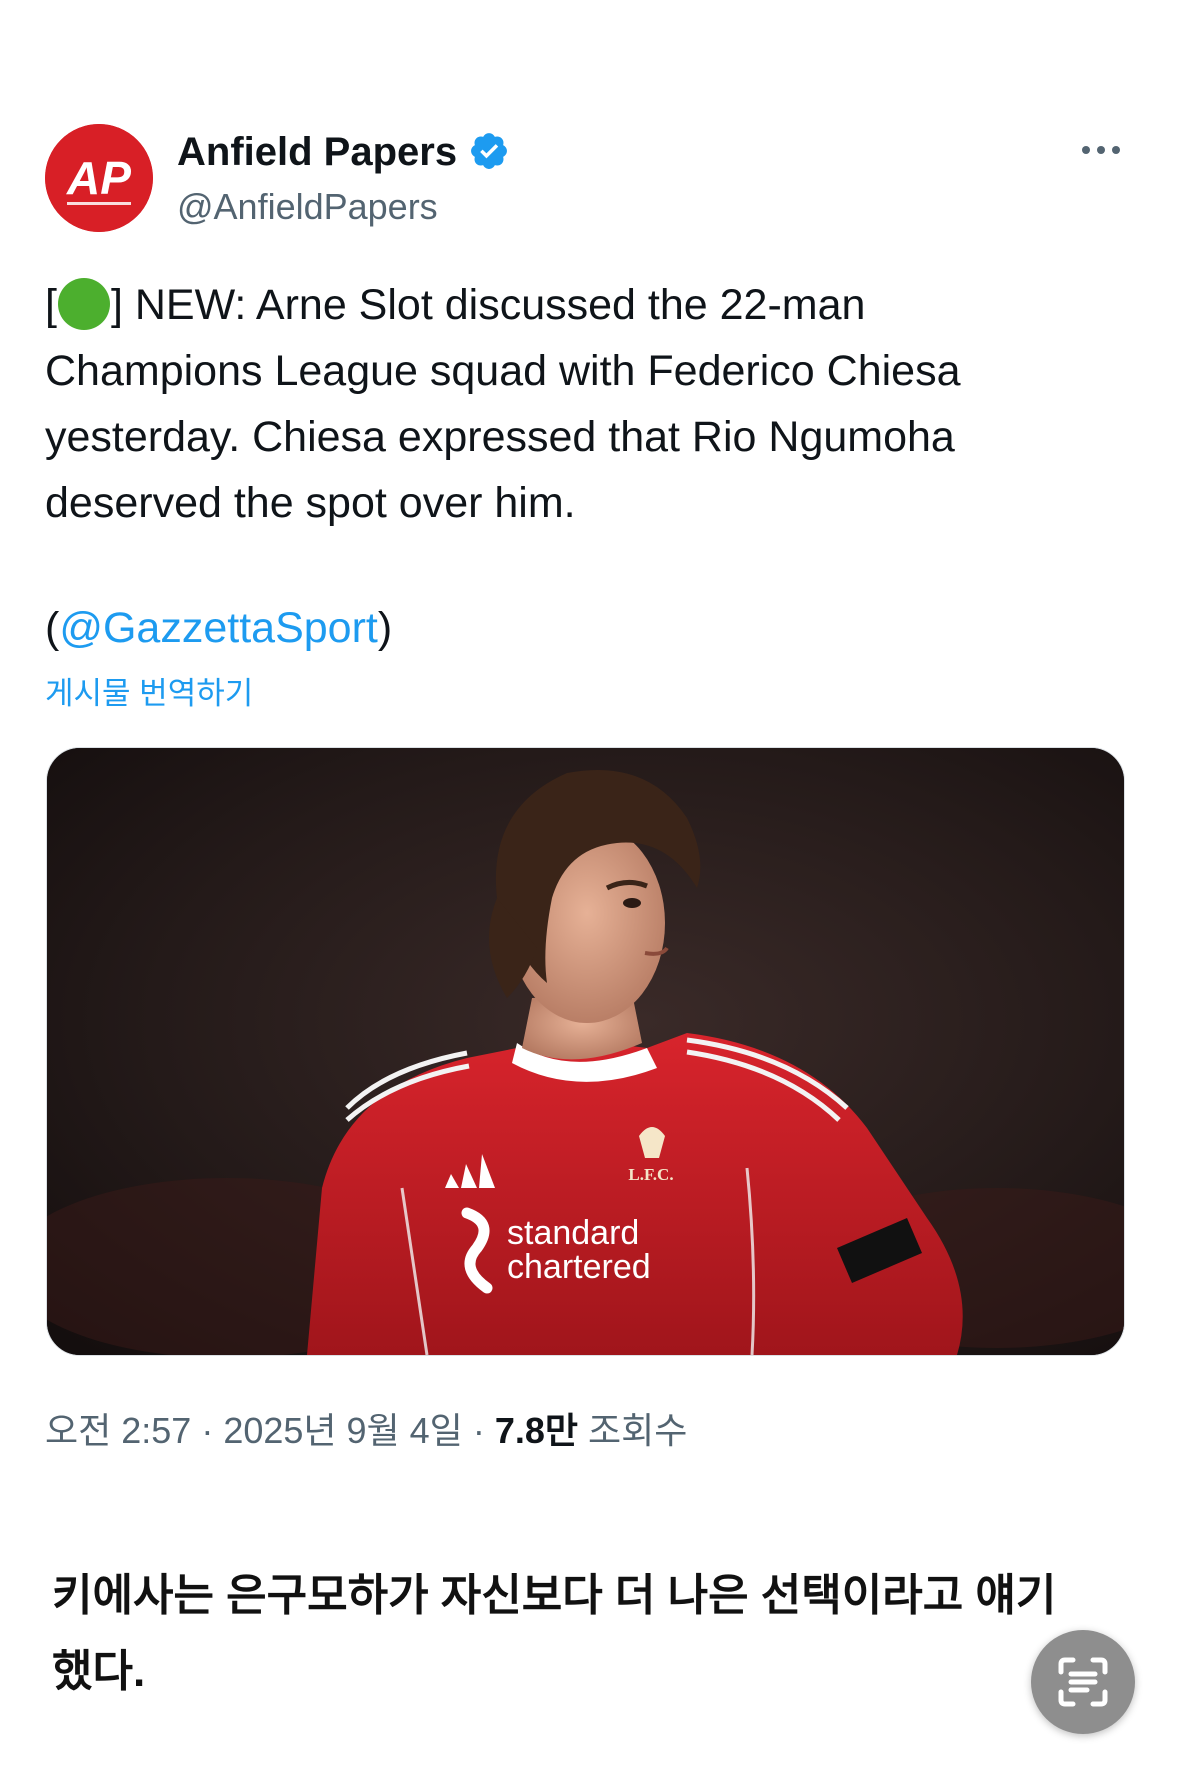 The height and width of the screenshot is (1780, 1179). Describe the element at coordinates (99, 1671) in the screenshot. I see `caption-line-2: 했다.` at that location.